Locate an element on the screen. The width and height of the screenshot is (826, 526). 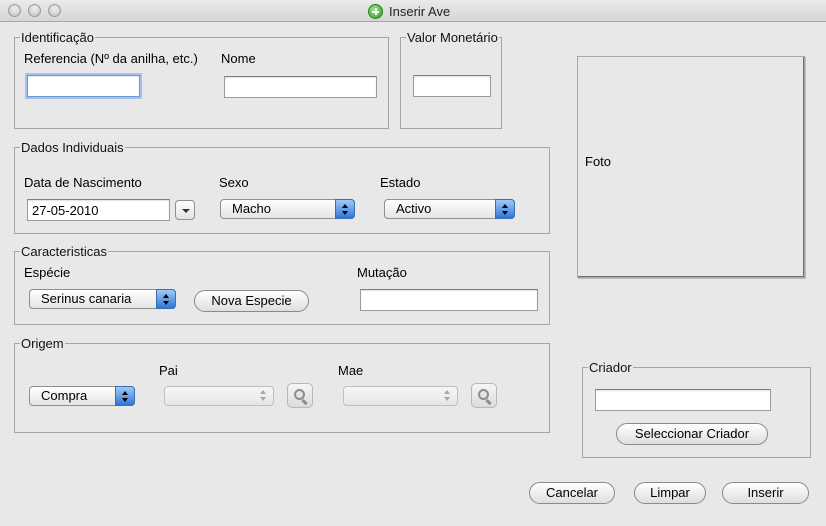
search-pai-button is located at coordinates (300, 395).